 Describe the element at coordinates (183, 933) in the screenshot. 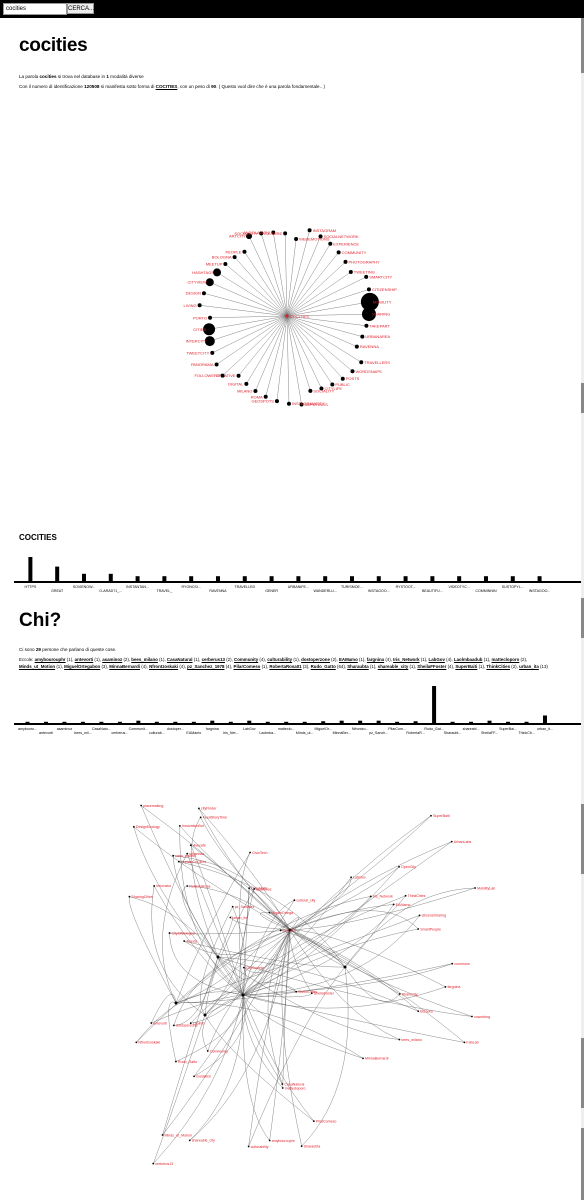

I see `people-graph-label: CityOfBologna` at that location.